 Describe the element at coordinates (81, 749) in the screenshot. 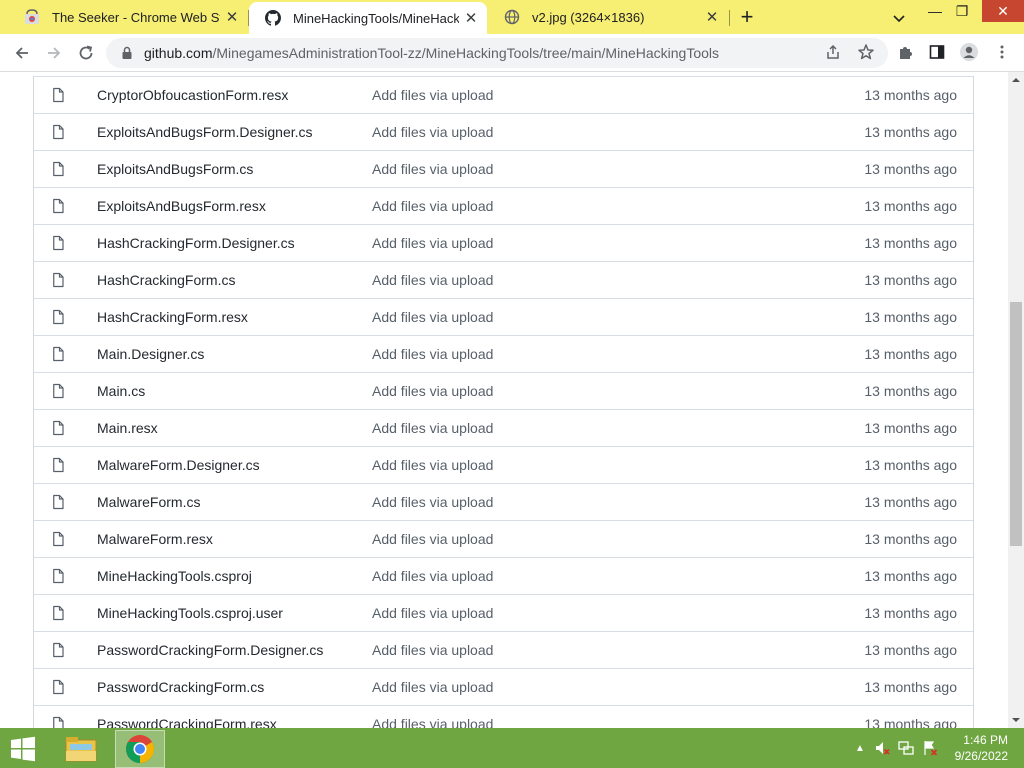

I see `taskbar-file-explorer` at that location.